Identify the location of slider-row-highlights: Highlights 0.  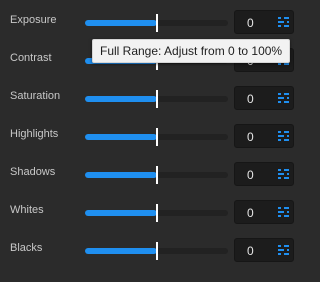
(160, 135).